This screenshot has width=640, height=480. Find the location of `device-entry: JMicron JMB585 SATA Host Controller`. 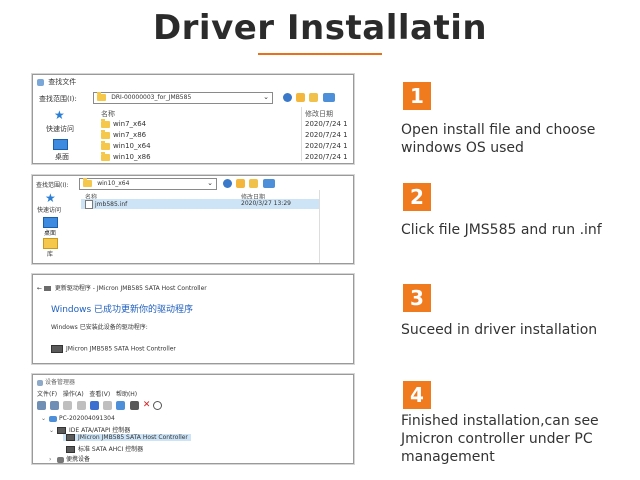

device-entry: JMicron JMB585 SATA Host Controller is located at coordinates (113, 349).